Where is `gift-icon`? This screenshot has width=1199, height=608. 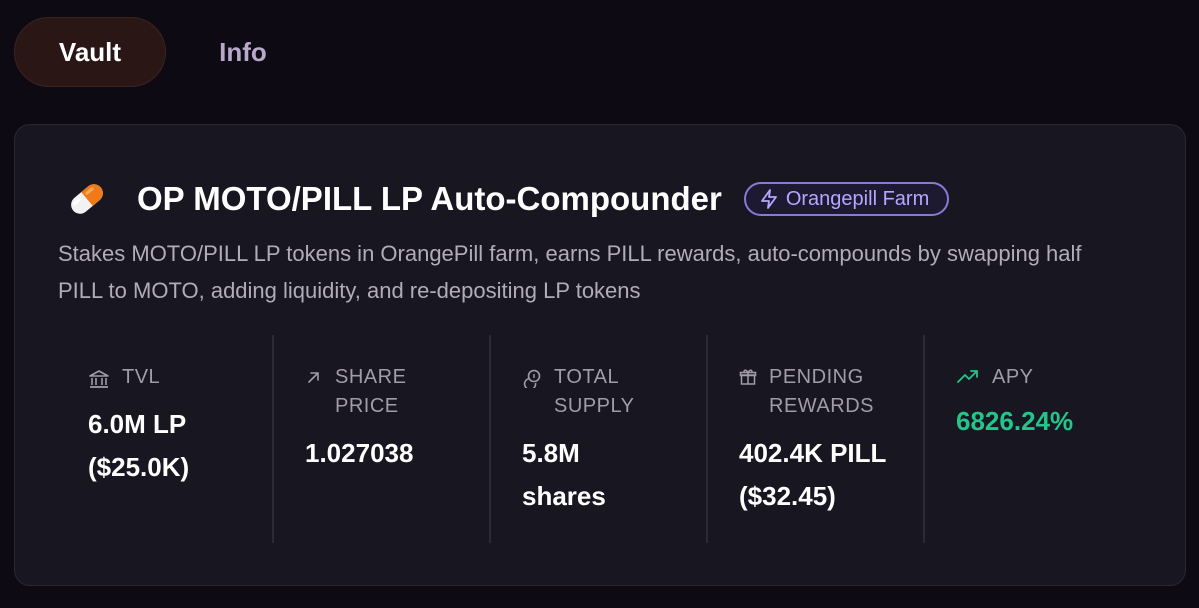
gift-icon is located at coordinates (748, 377).